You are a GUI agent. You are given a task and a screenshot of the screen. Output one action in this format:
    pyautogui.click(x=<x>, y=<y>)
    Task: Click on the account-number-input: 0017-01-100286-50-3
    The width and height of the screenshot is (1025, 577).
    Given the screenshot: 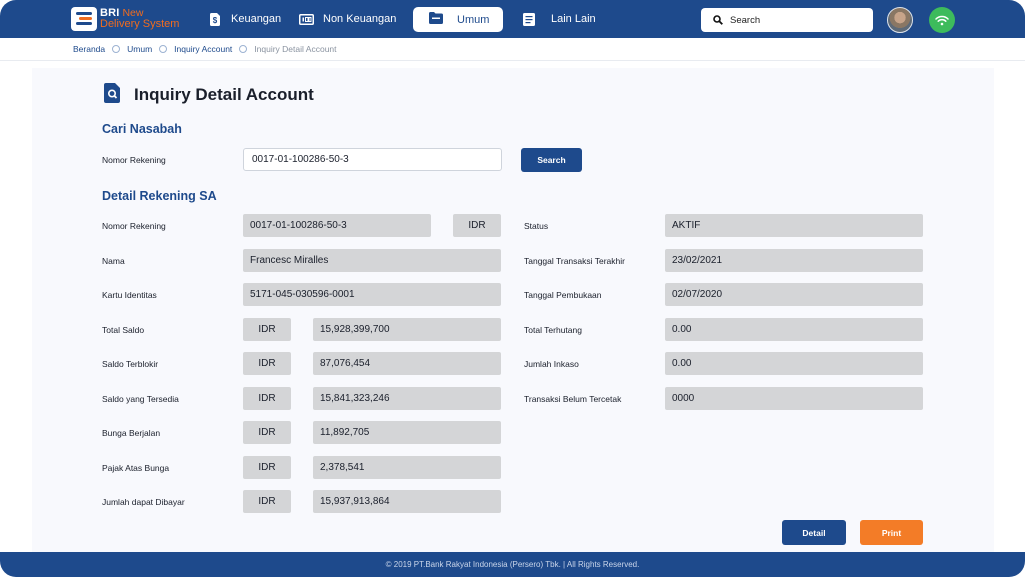 What is the action you would take?
    pyautogui.click(x=372, y=159)
    